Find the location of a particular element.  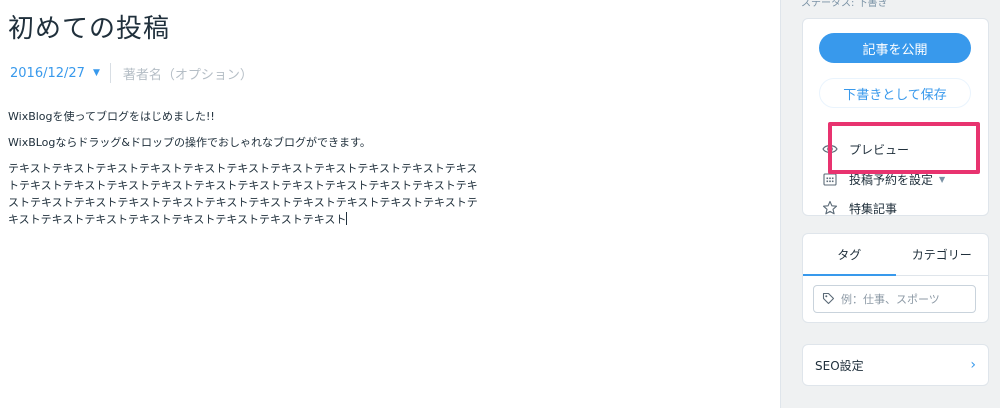

featured-label: 特集記事 is located at coordinates (873, 208).